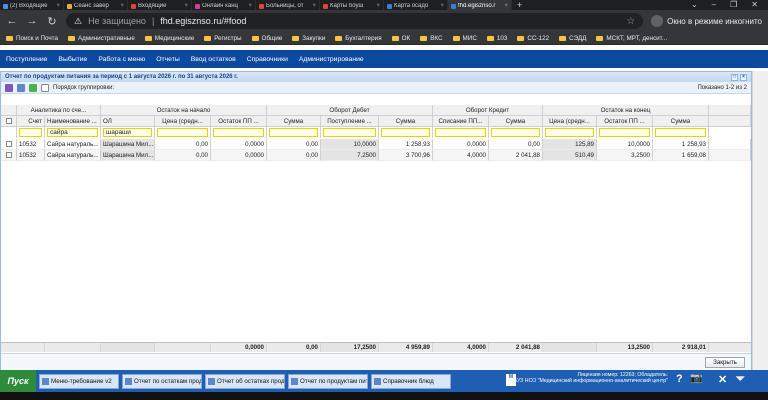 The width and height of the screenshot is (768, 400). Describe the element at coordinates (714, 5) in the screenshot. I see `minimize-icon: –` at that location.